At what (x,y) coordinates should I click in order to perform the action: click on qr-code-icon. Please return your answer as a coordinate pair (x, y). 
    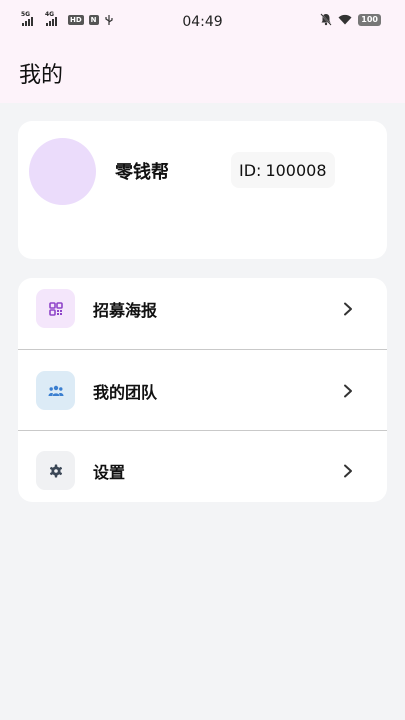
    Looking at the image, I should click on (55, 308).